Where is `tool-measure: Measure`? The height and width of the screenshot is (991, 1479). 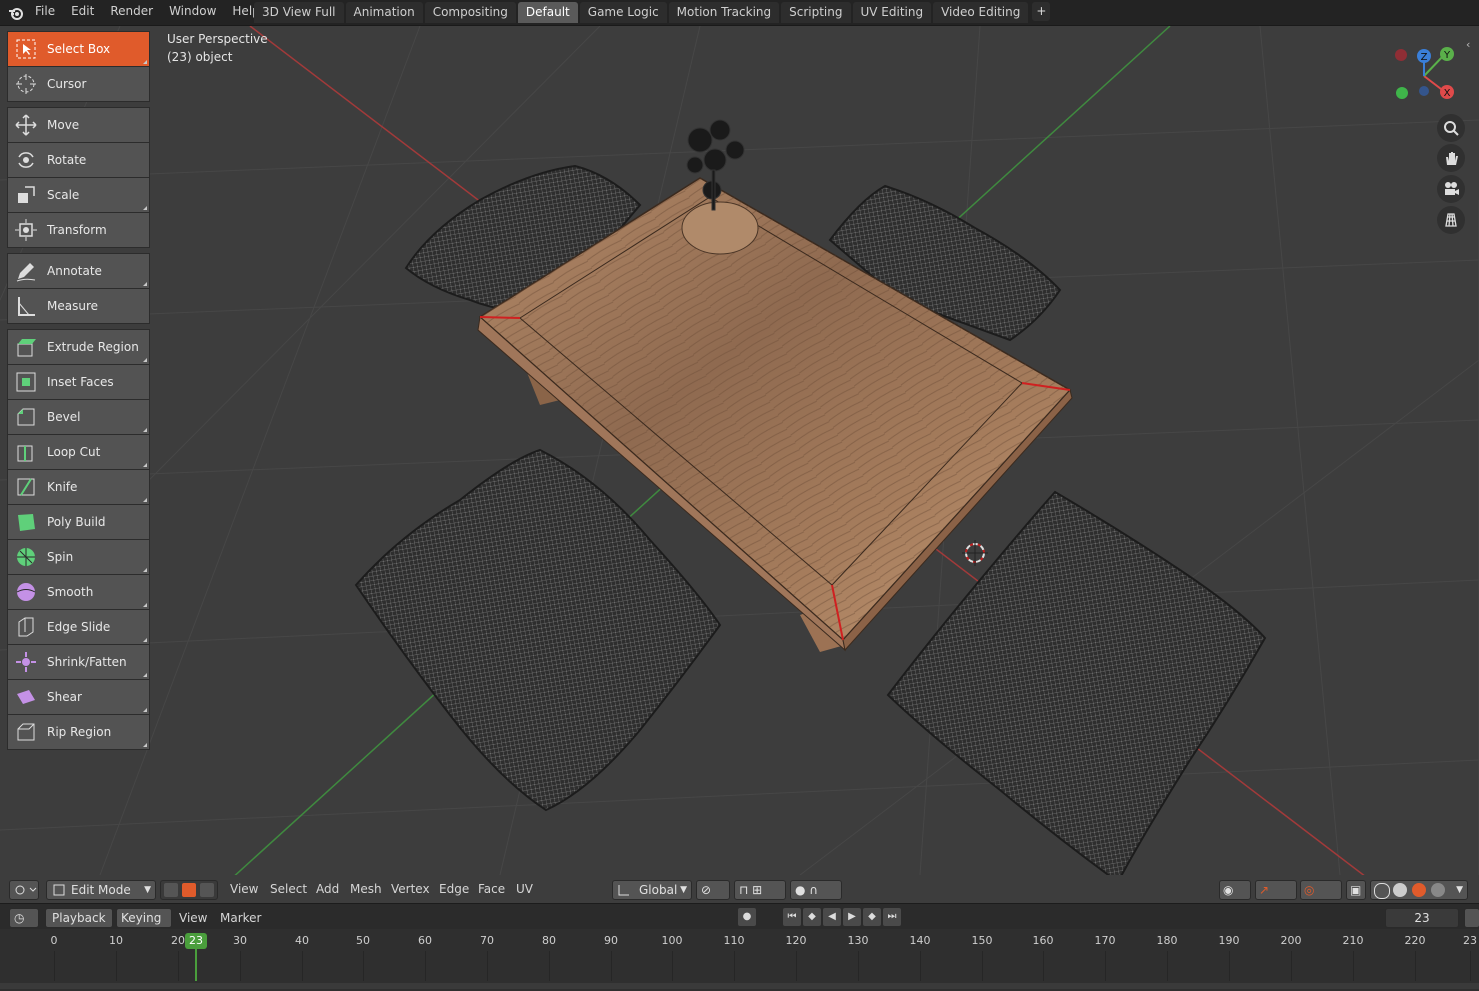 tool-measure: Measure is located at coordinates (78, 306).